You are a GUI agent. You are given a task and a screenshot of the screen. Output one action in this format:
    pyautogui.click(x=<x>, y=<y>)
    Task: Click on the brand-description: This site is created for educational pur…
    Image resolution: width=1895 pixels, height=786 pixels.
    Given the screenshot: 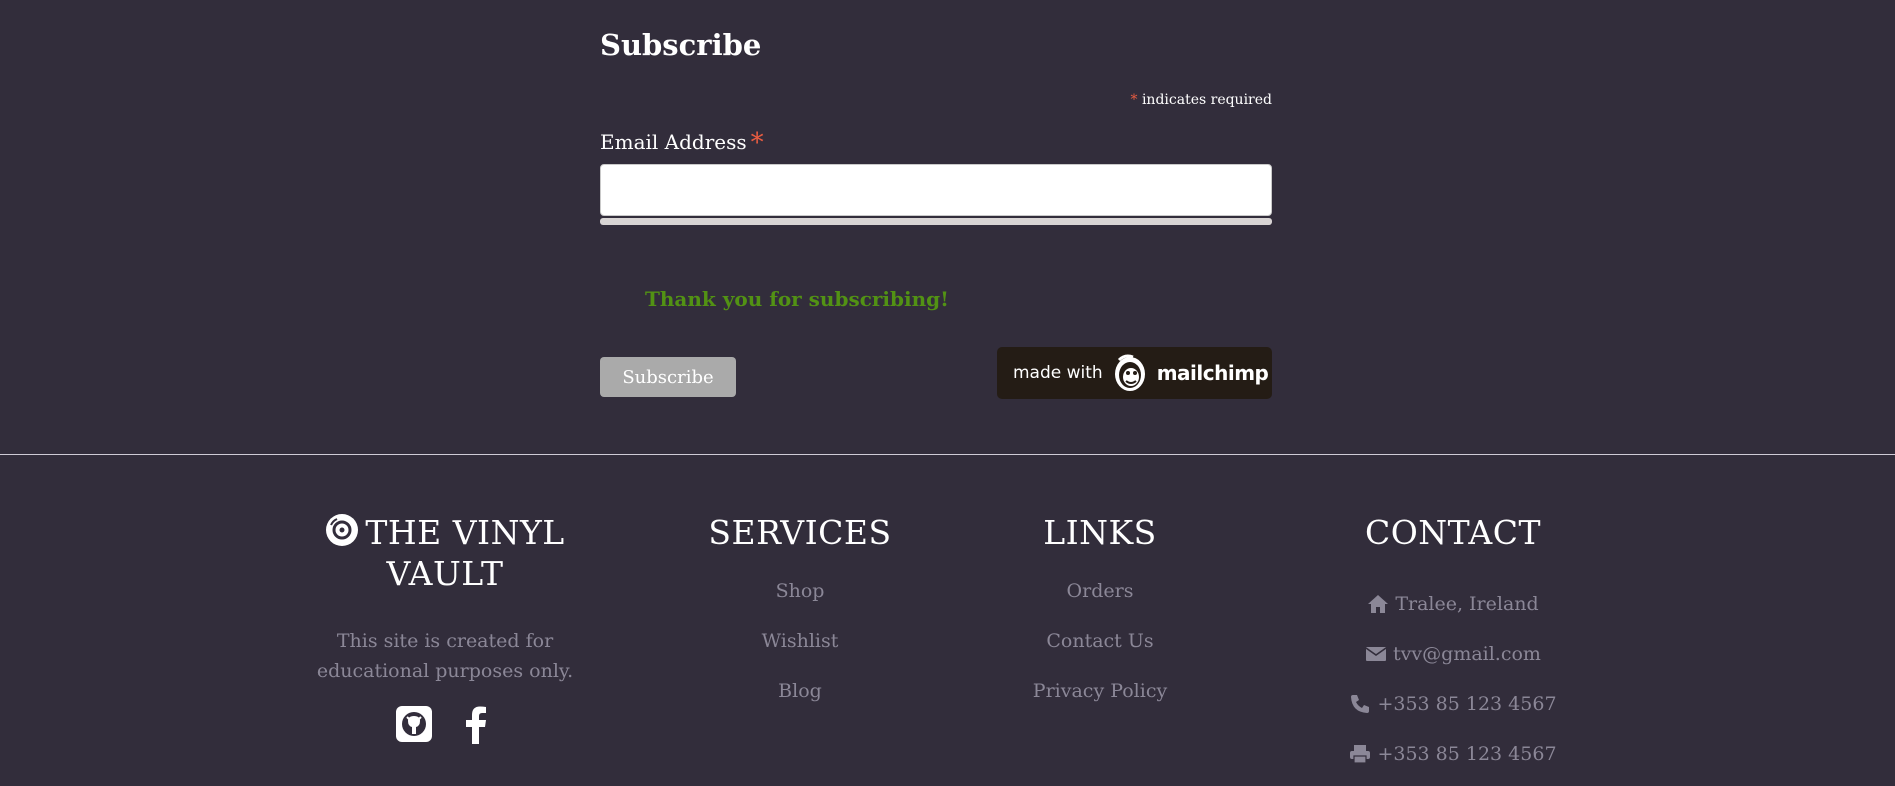 What is the action you would take?
    pyautogui.click(x=445, y=656)
    